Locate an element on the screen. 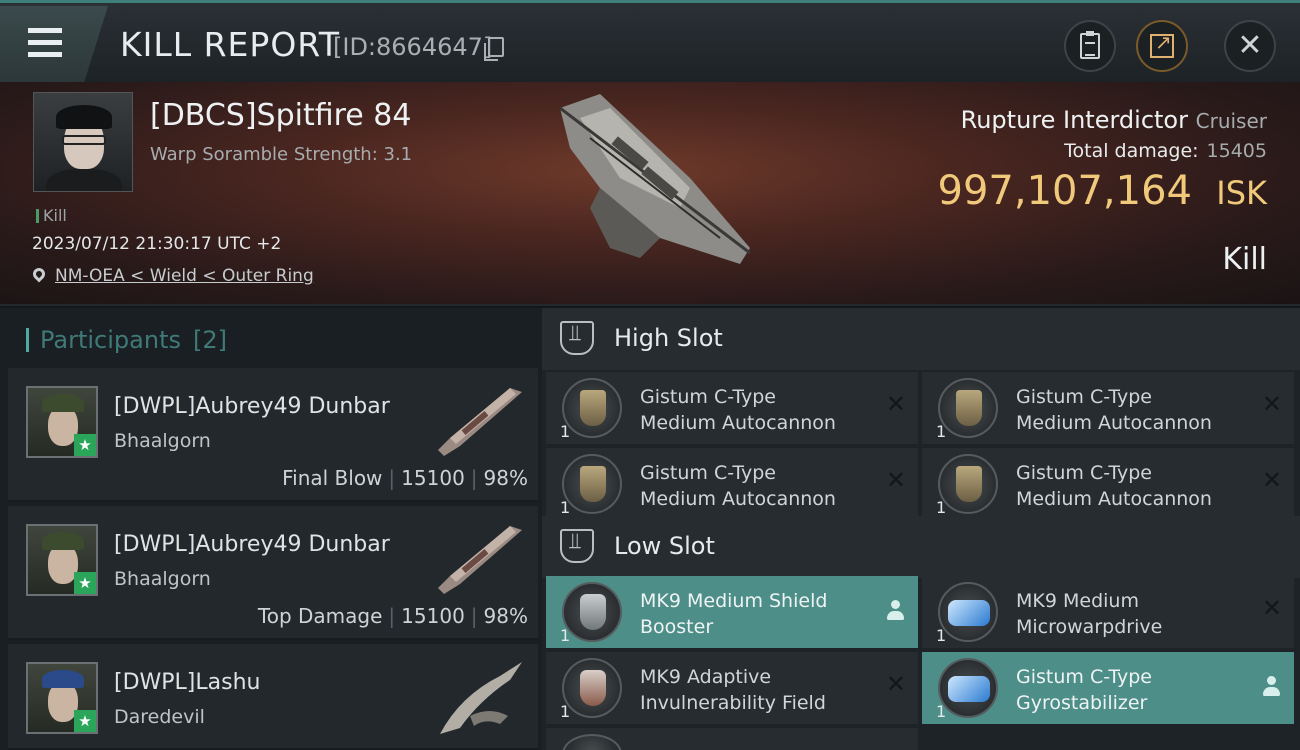 The image size is (1300, 750). close-icon: ✕ is located at coordinates (1250, 45).